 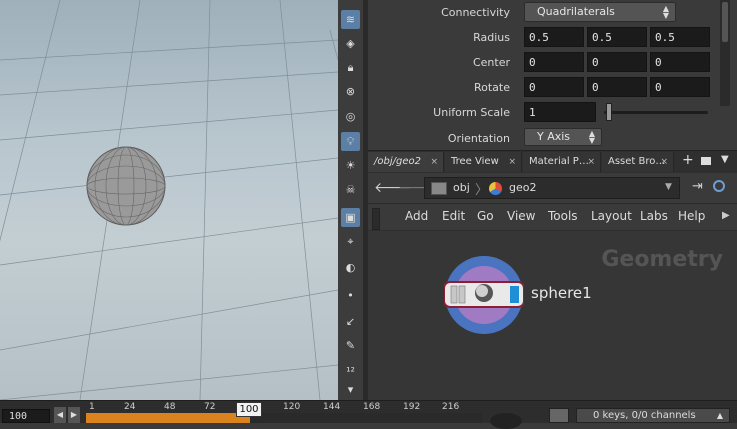 I want to click on parameter-scrollbar, so click(x=725, y=53).